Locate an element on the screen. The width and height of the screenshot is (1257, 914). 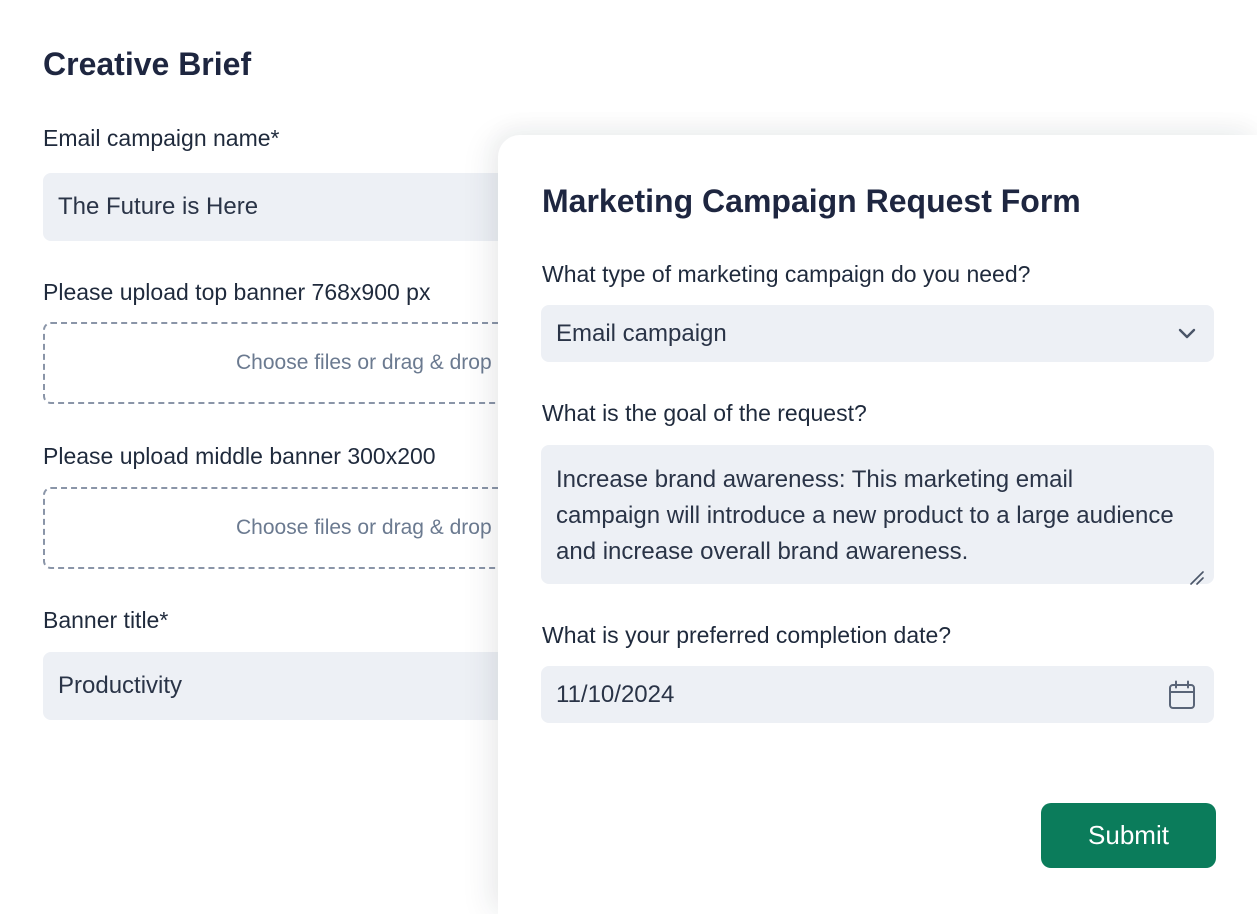
campaign-type-value: Email campaign is located at coordinates (641, 333).